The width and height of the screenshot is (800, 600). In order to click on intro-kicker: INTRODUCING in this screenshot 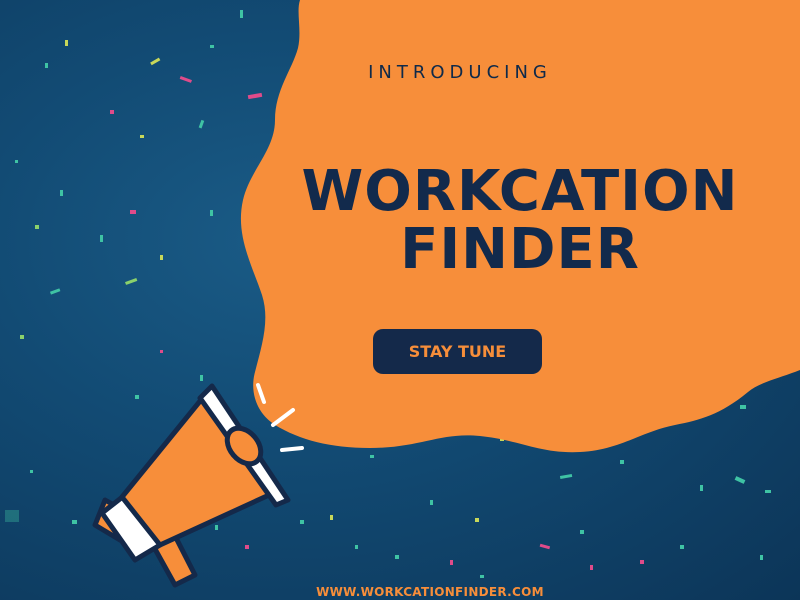, I will do `click(460, 72)`.